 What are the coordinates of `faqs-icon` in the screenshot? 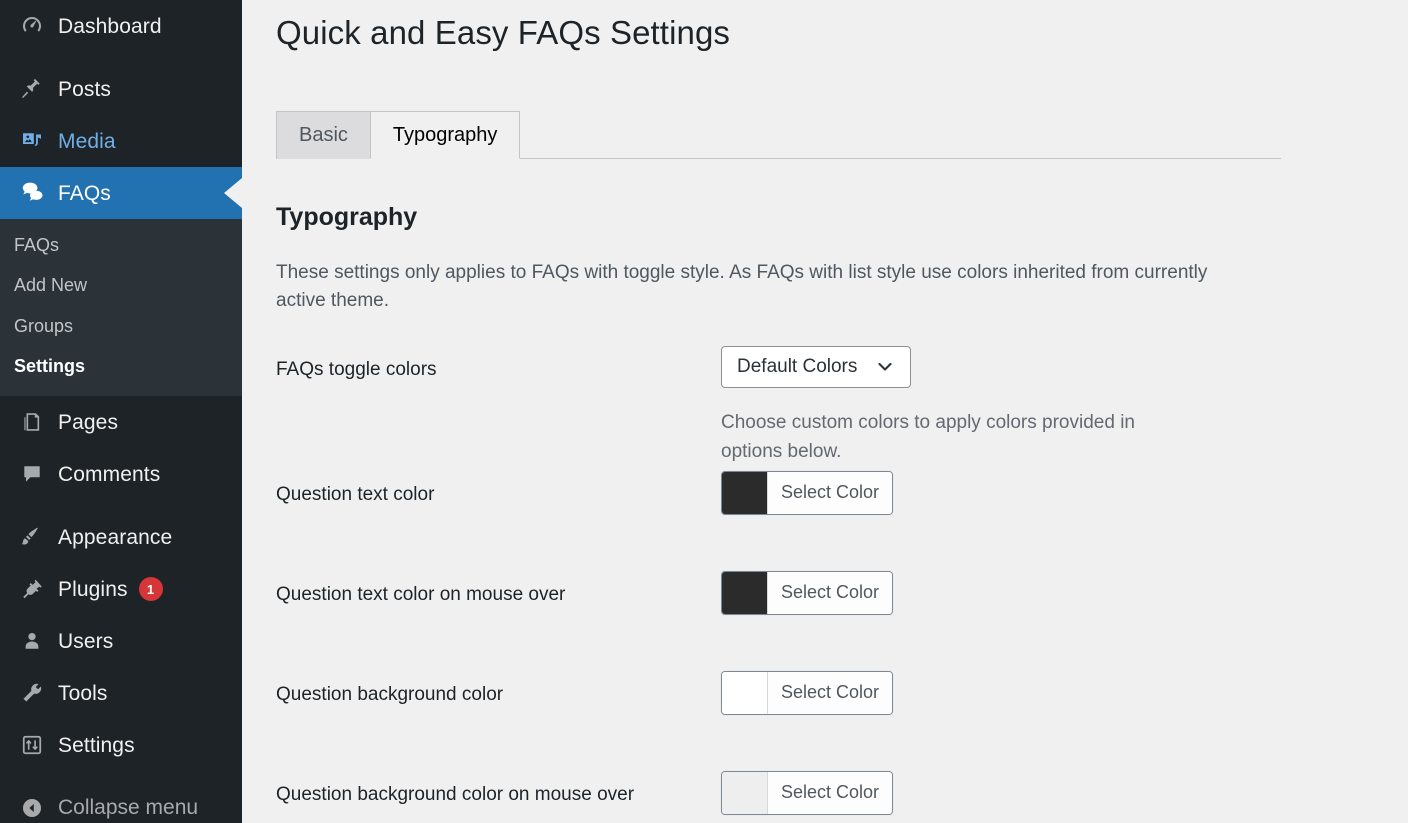 It's located at (32, 193).